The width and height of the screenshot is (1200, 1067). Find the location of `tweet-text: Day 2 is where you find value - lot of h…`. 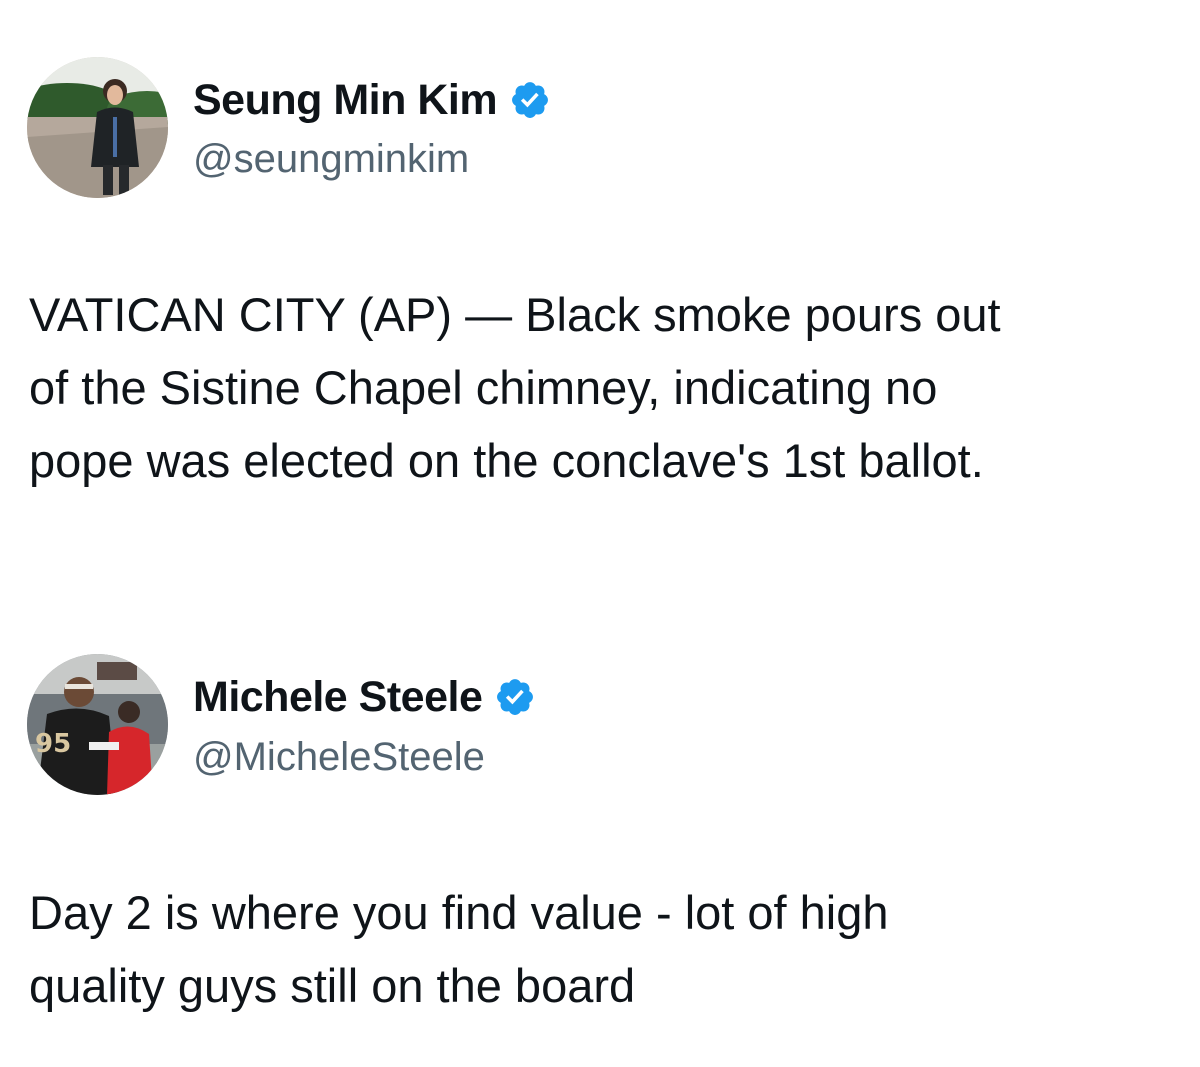

tweet-text: Day 2 is where you find value - lot of h… is located at coordinates (459, 949).